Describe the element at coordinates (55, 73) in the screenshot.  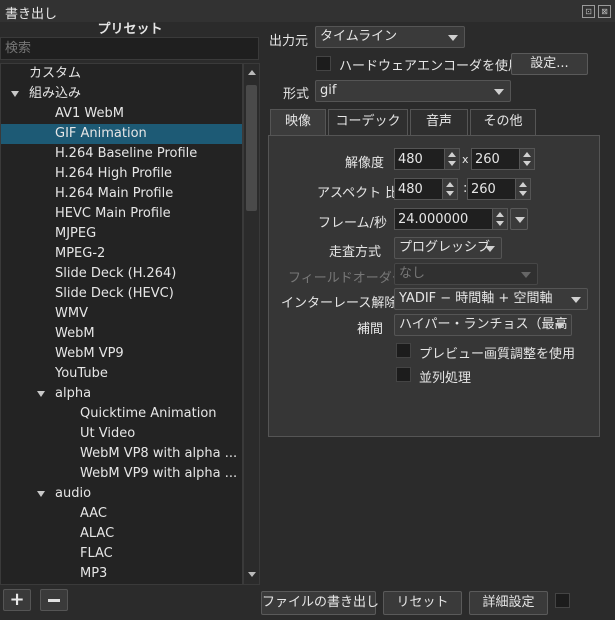
I see `preset-tree-item-label: カスタム` at that location.